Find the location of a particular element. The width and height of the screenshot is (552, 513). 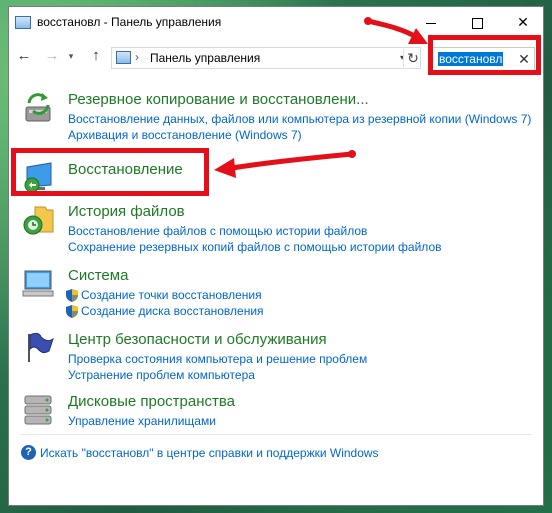

forward-button: → is located at coordinates (52, 56).